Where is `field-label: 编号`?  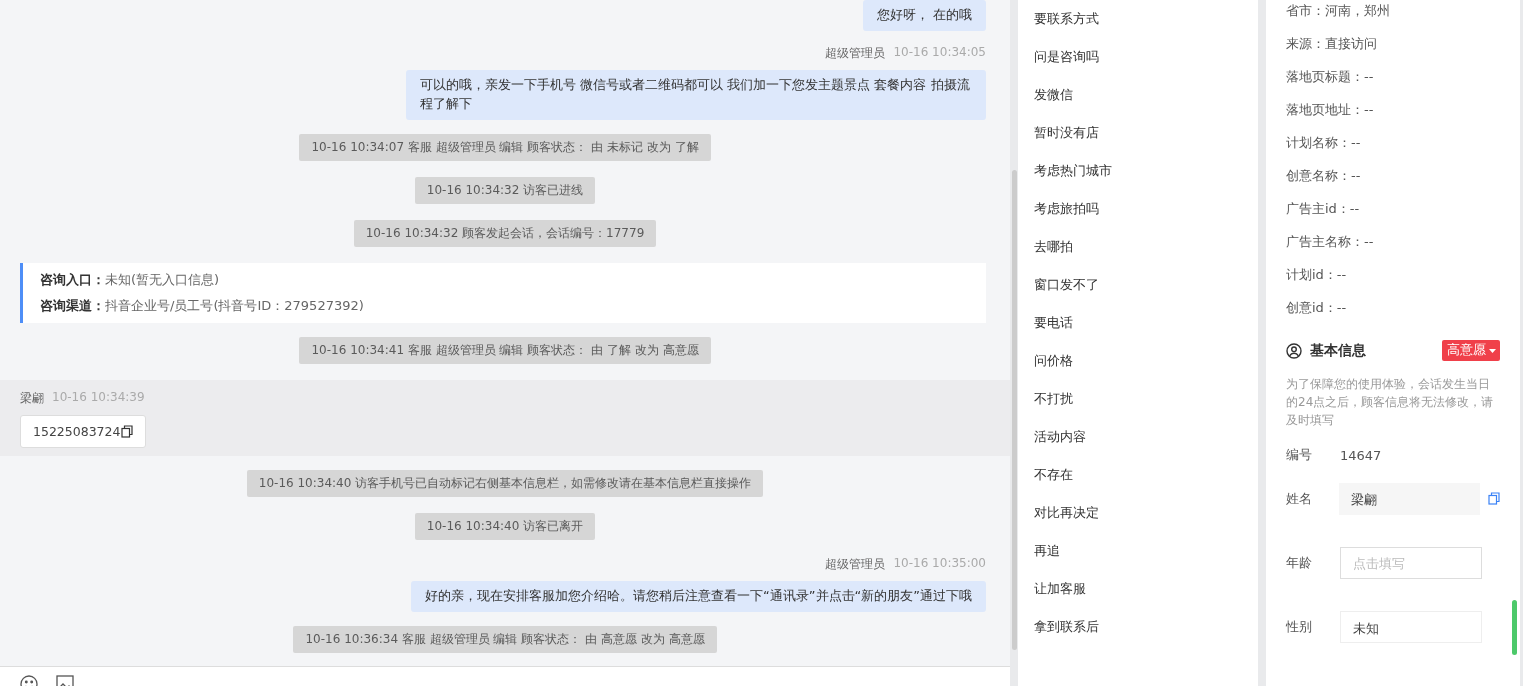 field-label: 编号 is located at coordinates (1299, 455).